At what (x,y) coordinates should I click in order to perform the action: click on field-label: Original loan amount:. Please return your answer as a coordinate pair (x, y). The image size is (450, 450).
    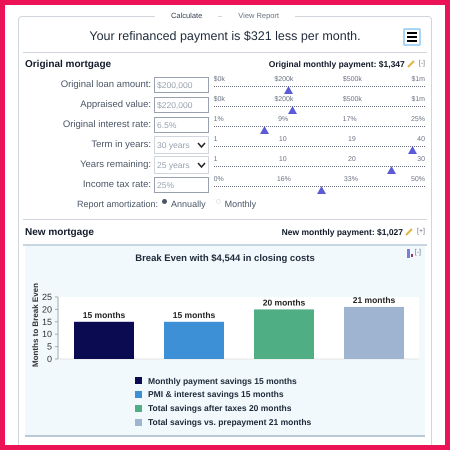
    Looking at the image, I should click on (106, 85).